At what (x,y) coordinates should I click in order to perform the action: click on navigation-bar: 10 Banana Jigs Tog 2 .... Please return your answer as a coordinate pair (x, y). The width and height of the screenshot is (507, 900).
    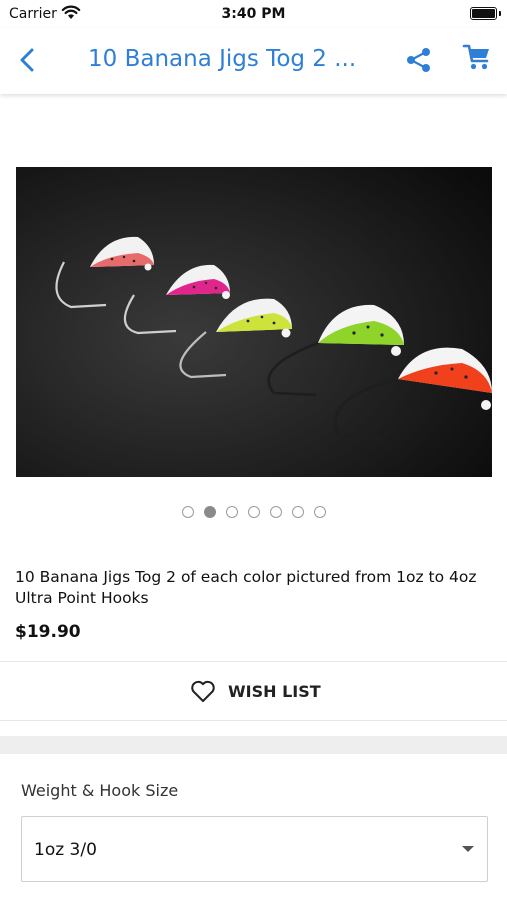
    Looking at the image, I should click on (253, 61).